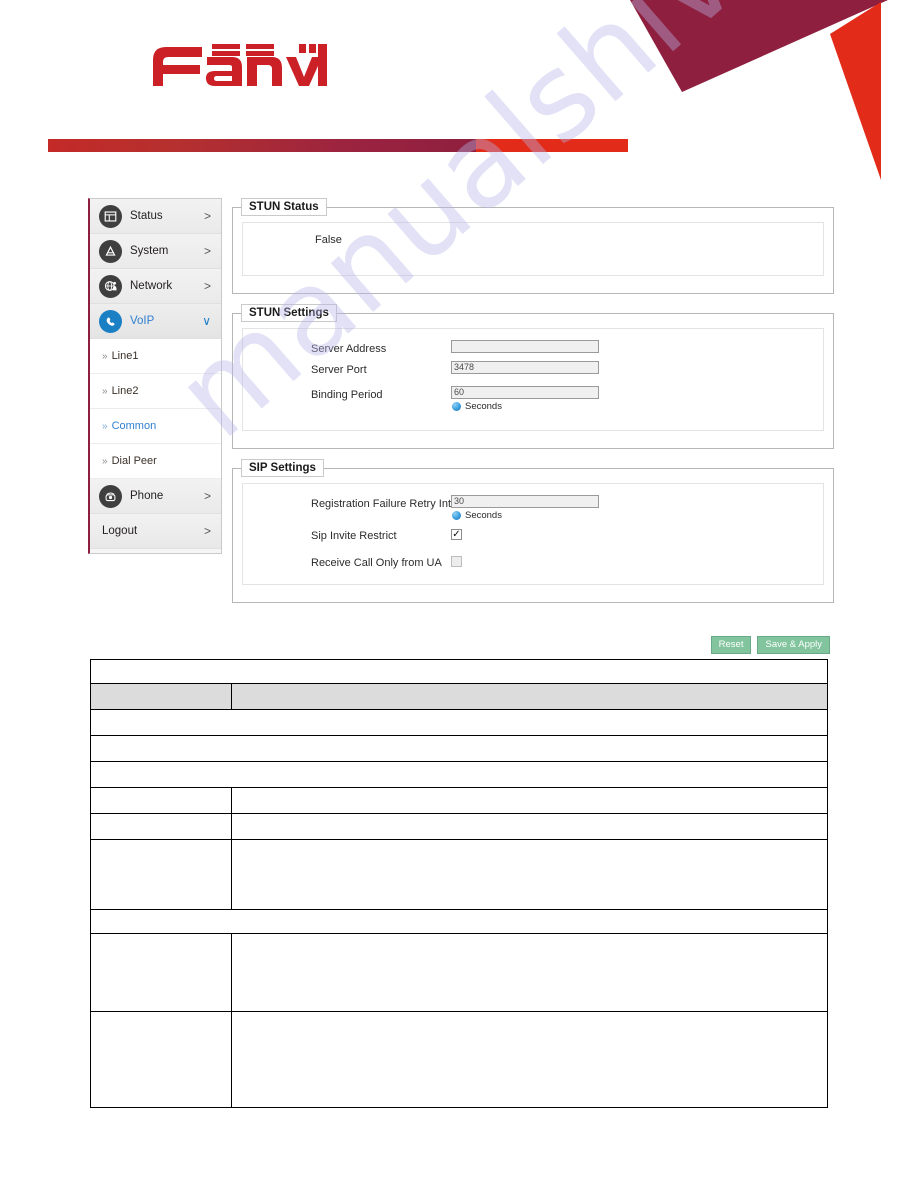 This screenshot has height=1188, width=918. Describe the element at coordinates (456, 561) in the screenshot. I see `receive-call-only-from-ua-checkbox: ✓` at that location.